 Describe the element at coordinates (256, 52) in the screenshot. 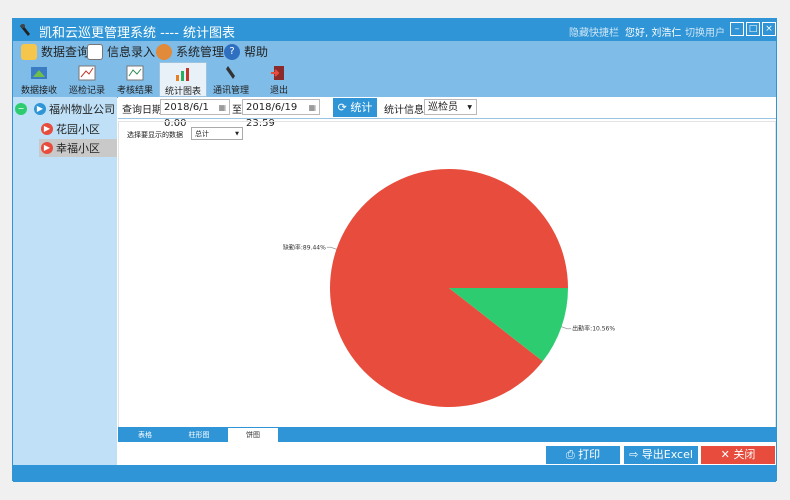

I see `menu-label: 帮助` at that location.